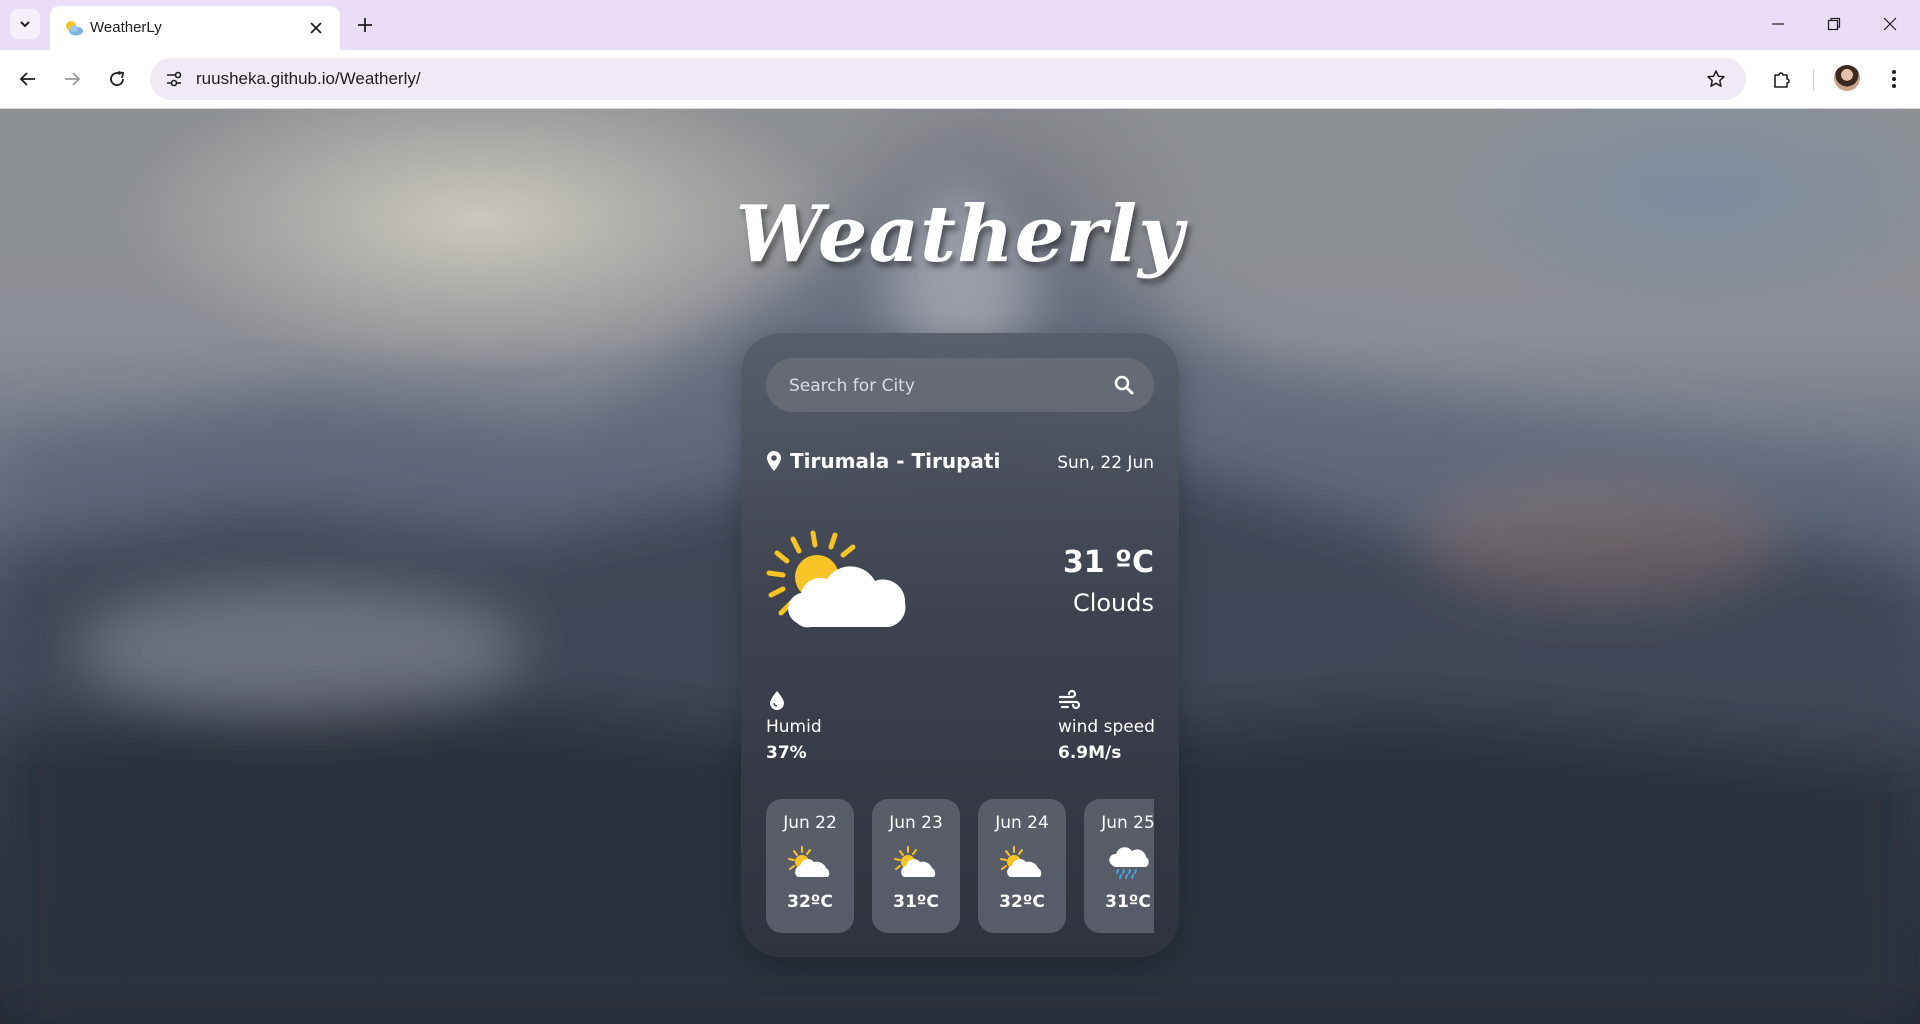 The height and width of the screenshot is (1024, 1920). I want to click on browser-menu-button, so click(1894, 79).